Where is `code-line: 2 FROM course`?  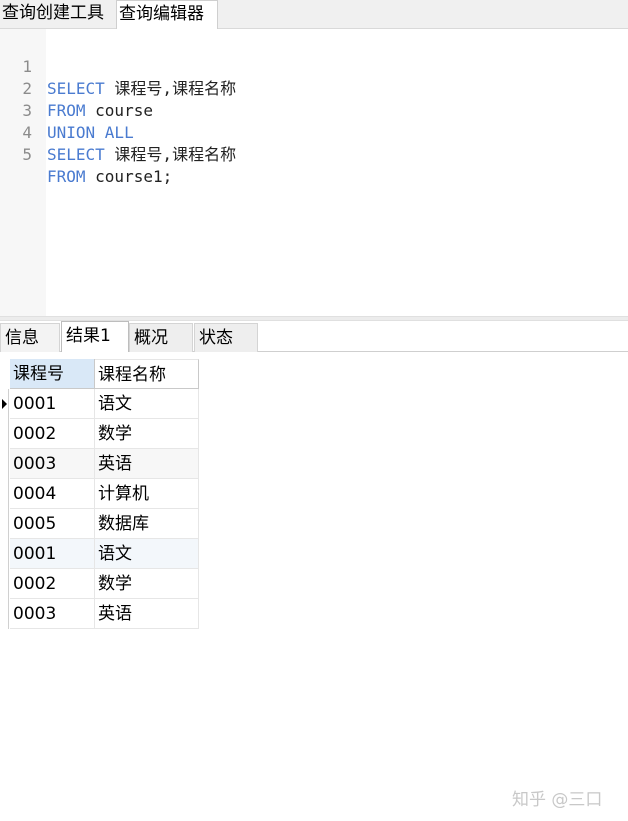
code-line: 2 FROM course is located at coordinates (76, 88).